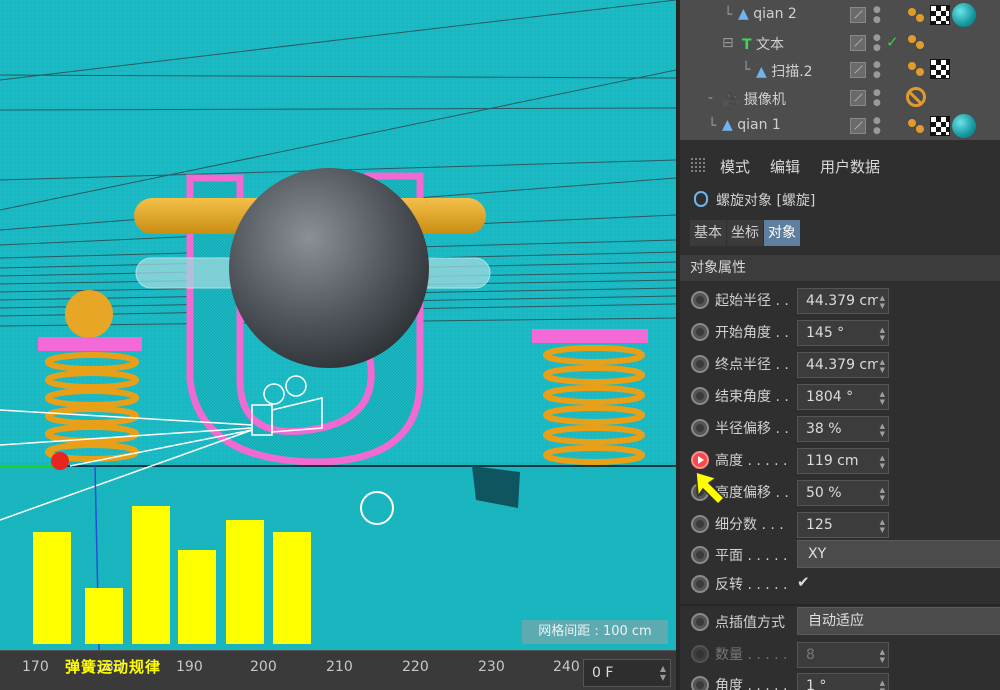  Describe the element at coordinates (843, 397) in the screenshot. I see `end-angle-input: 1804 ° ▲ ▼` at that location.